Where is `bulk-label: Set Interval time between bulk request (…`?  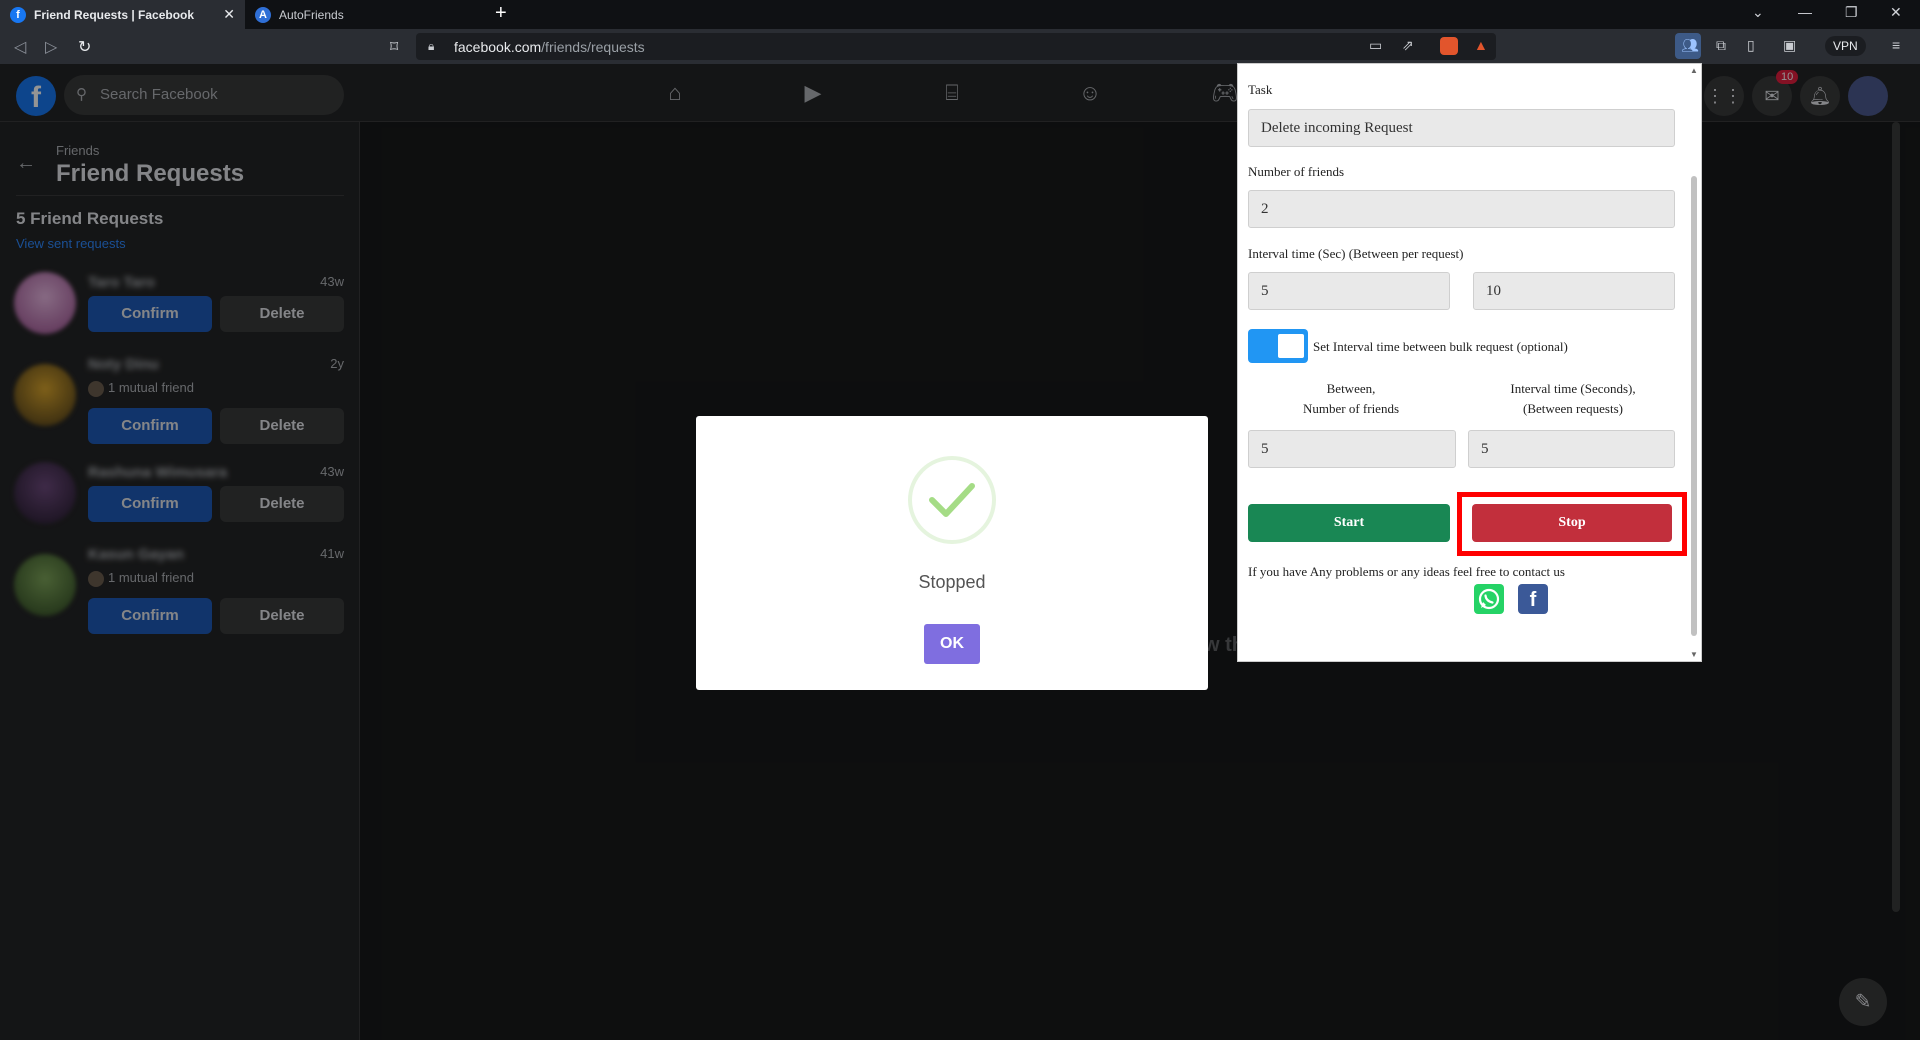
bulk-label: Set Interval time between bulk request (… is located at coordinates (1440, 346).